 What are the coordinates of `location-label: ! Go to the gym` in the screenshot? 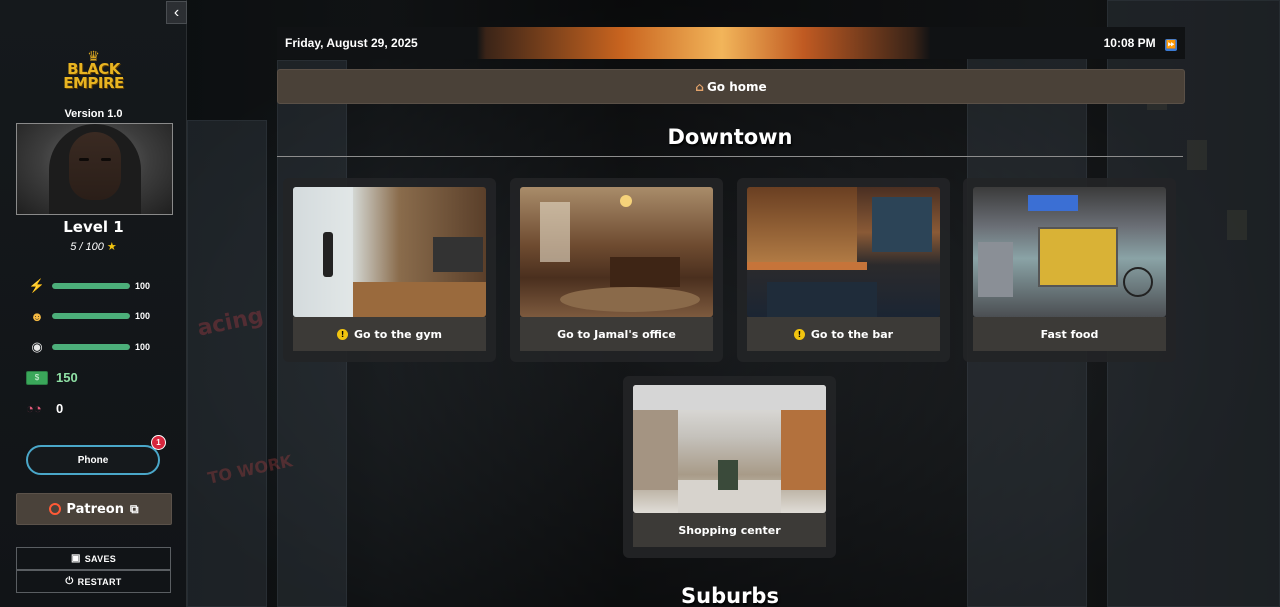 It's located at (389, 334).